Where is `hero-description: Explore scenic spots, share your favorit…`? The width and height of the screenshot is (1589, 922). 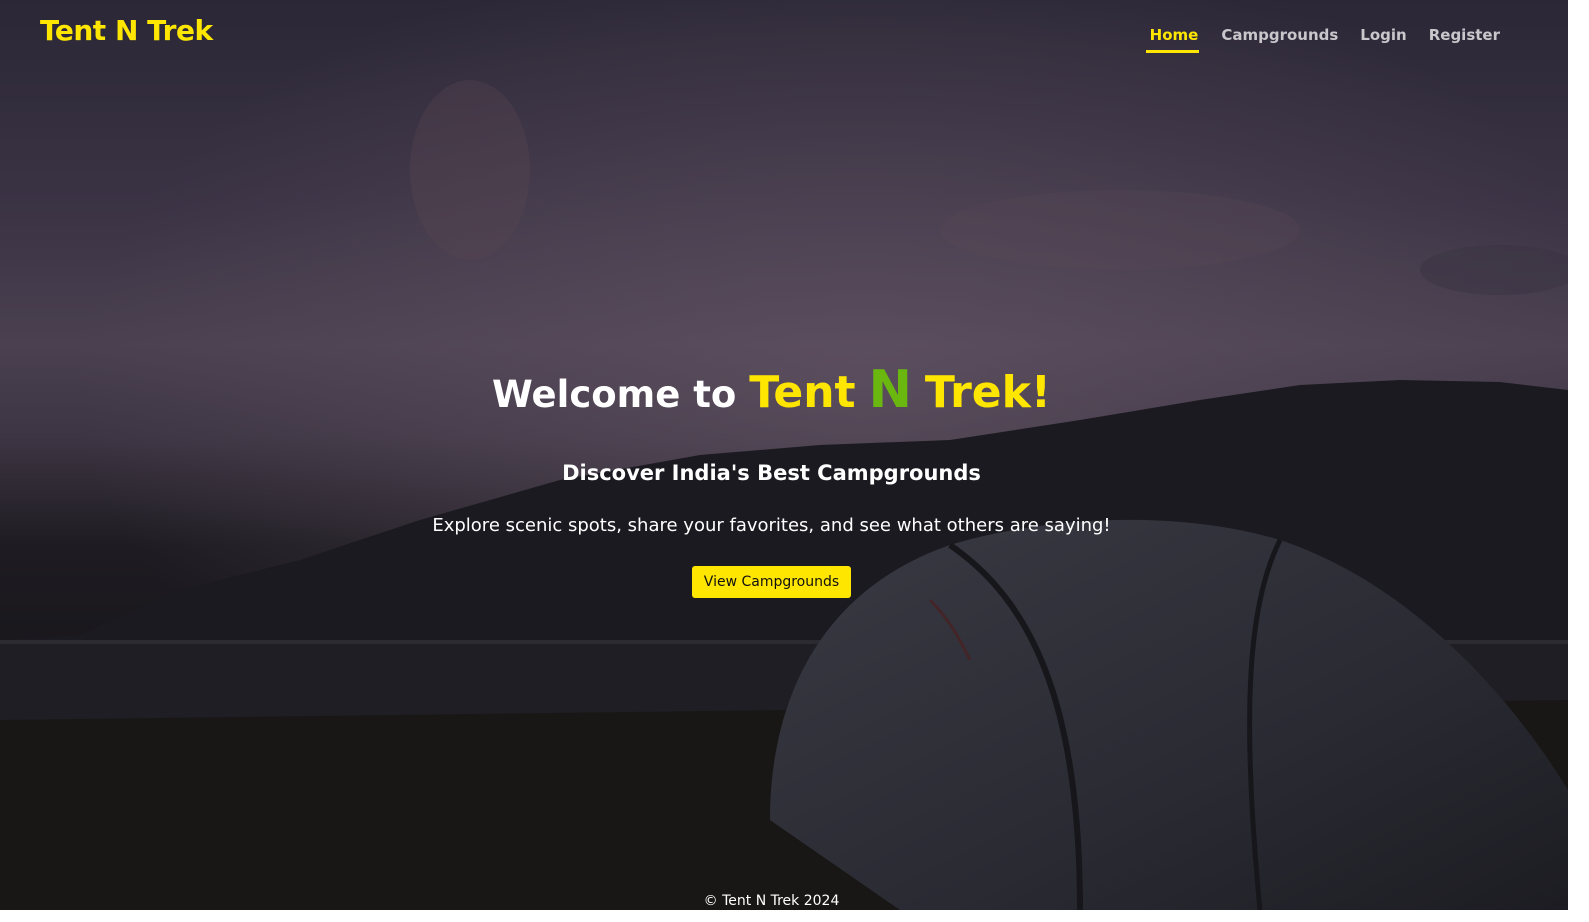
hero-description: Explore scenic spots, share your favorit… is located at coordinates (771, 525).